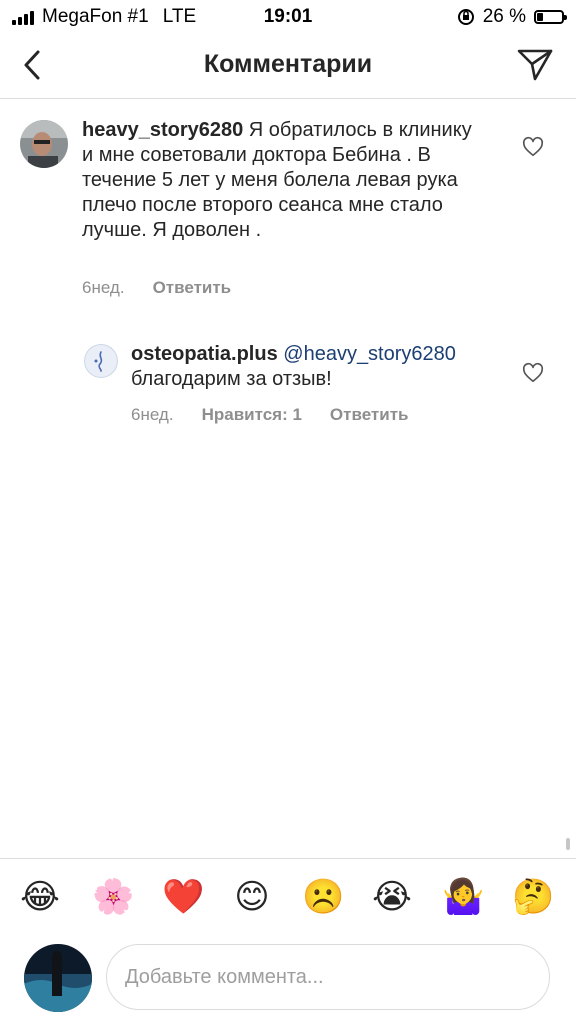 This screenshot has height=1024, width=576. Describe the element at coordinates (288, 17) in the screenshot. I see `status-bar: MegaFon #1 LTE 19:01 26 %` at that location.